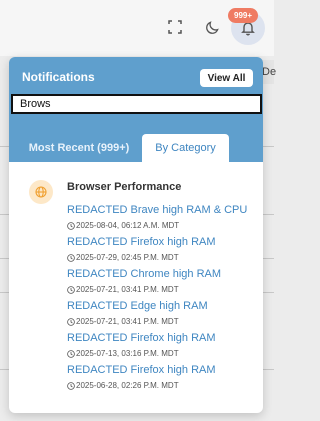  Describe the element at coordinates (226, 78) in the screenshot. I see `view-all-button: View All` at that location.